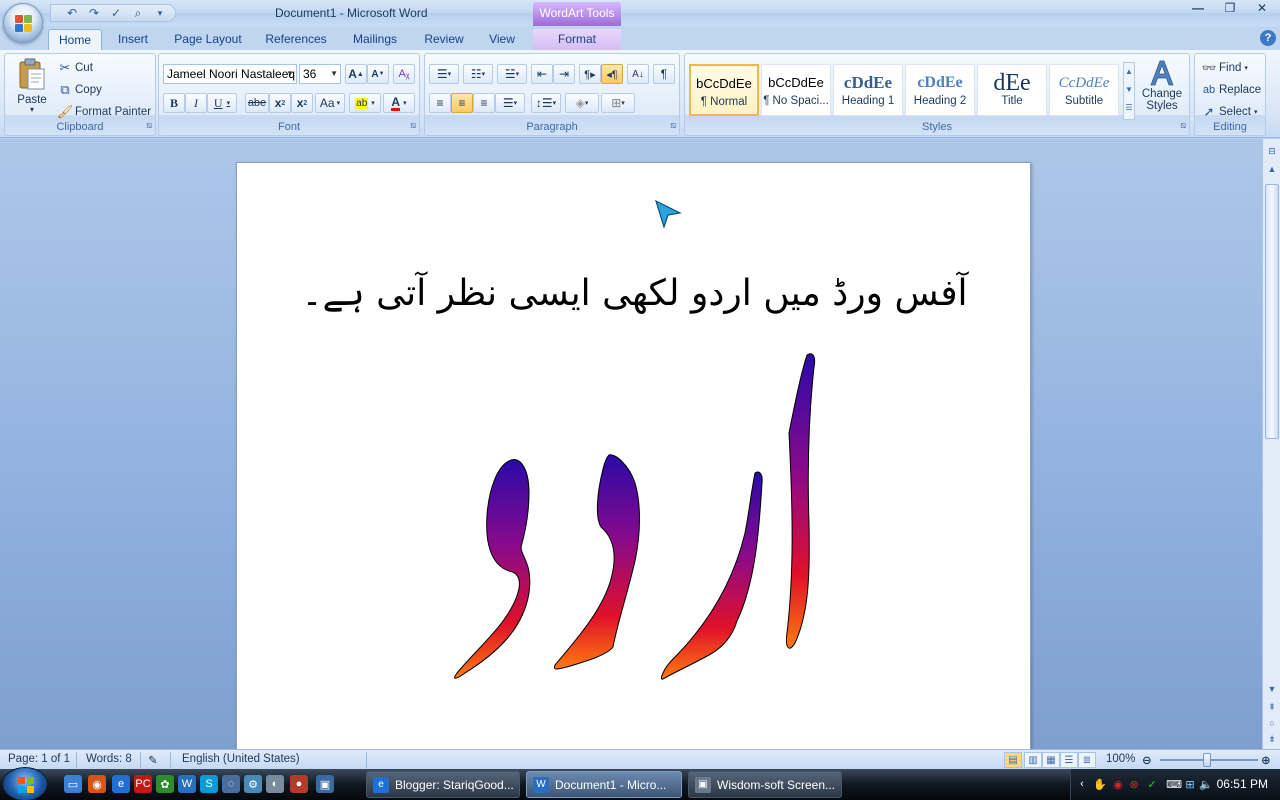 The width and height of the screenshot is (1280, 800). Describe the element at coordinates (618, 103) in the screenshot. I see `borders-button: ⊞ ▾` at that location.